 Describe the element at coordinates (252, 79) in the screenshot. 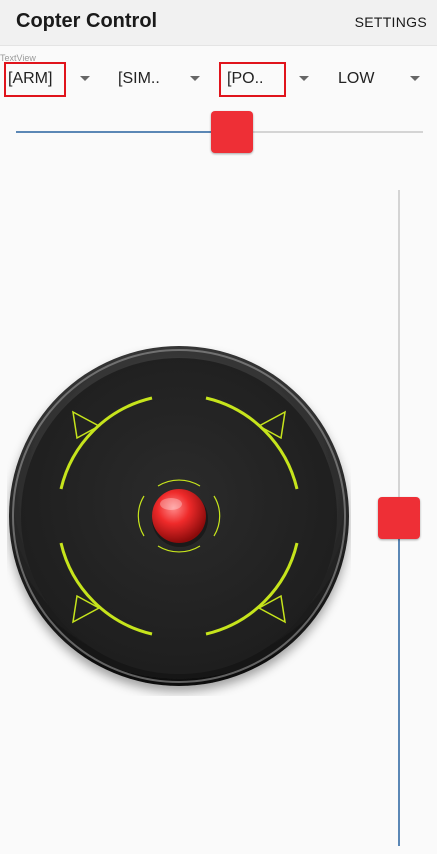

I see `highlight-box-position` at that location.